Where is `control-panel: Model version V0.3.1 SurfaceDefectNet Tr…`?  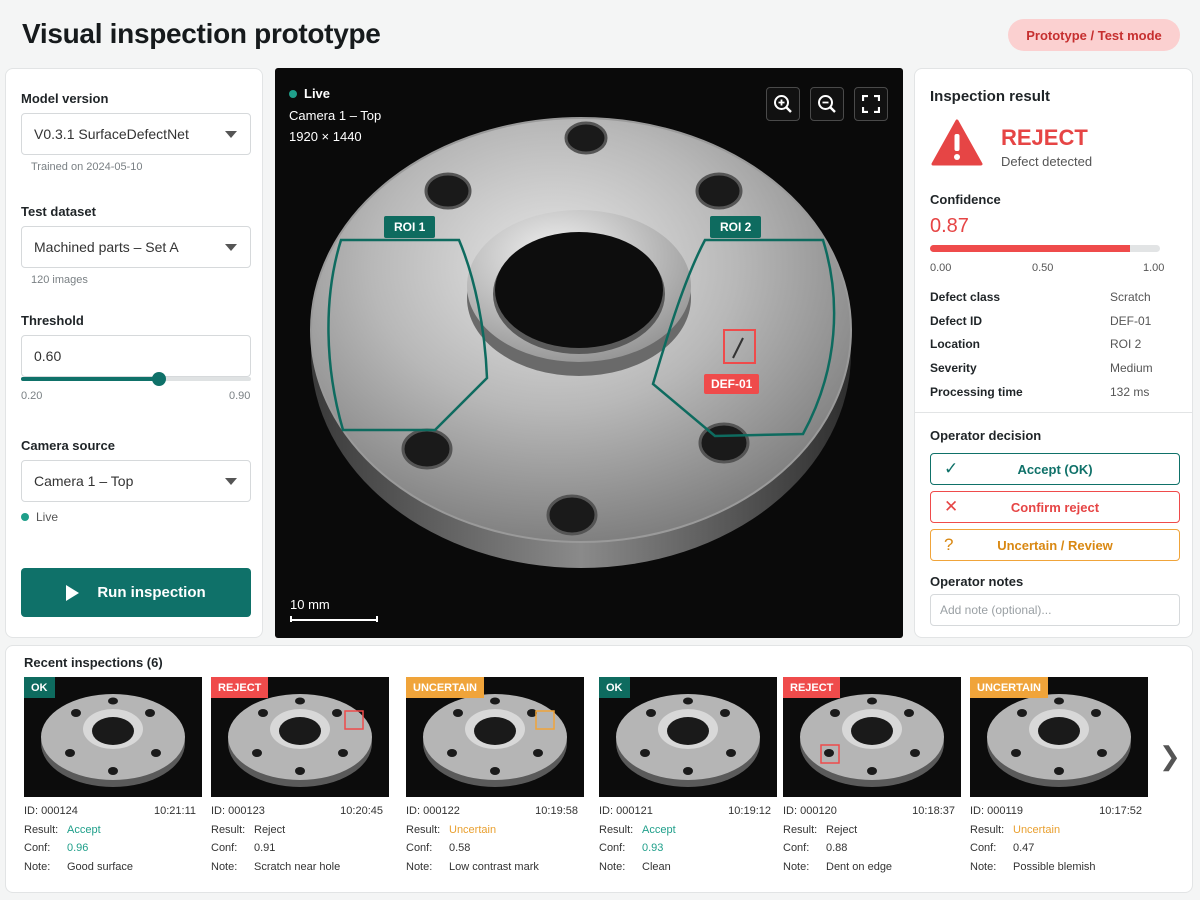 control-panel: Model version V0.3.1 SurfaceDefectNet Tr… is located at coordinates (134, 353).